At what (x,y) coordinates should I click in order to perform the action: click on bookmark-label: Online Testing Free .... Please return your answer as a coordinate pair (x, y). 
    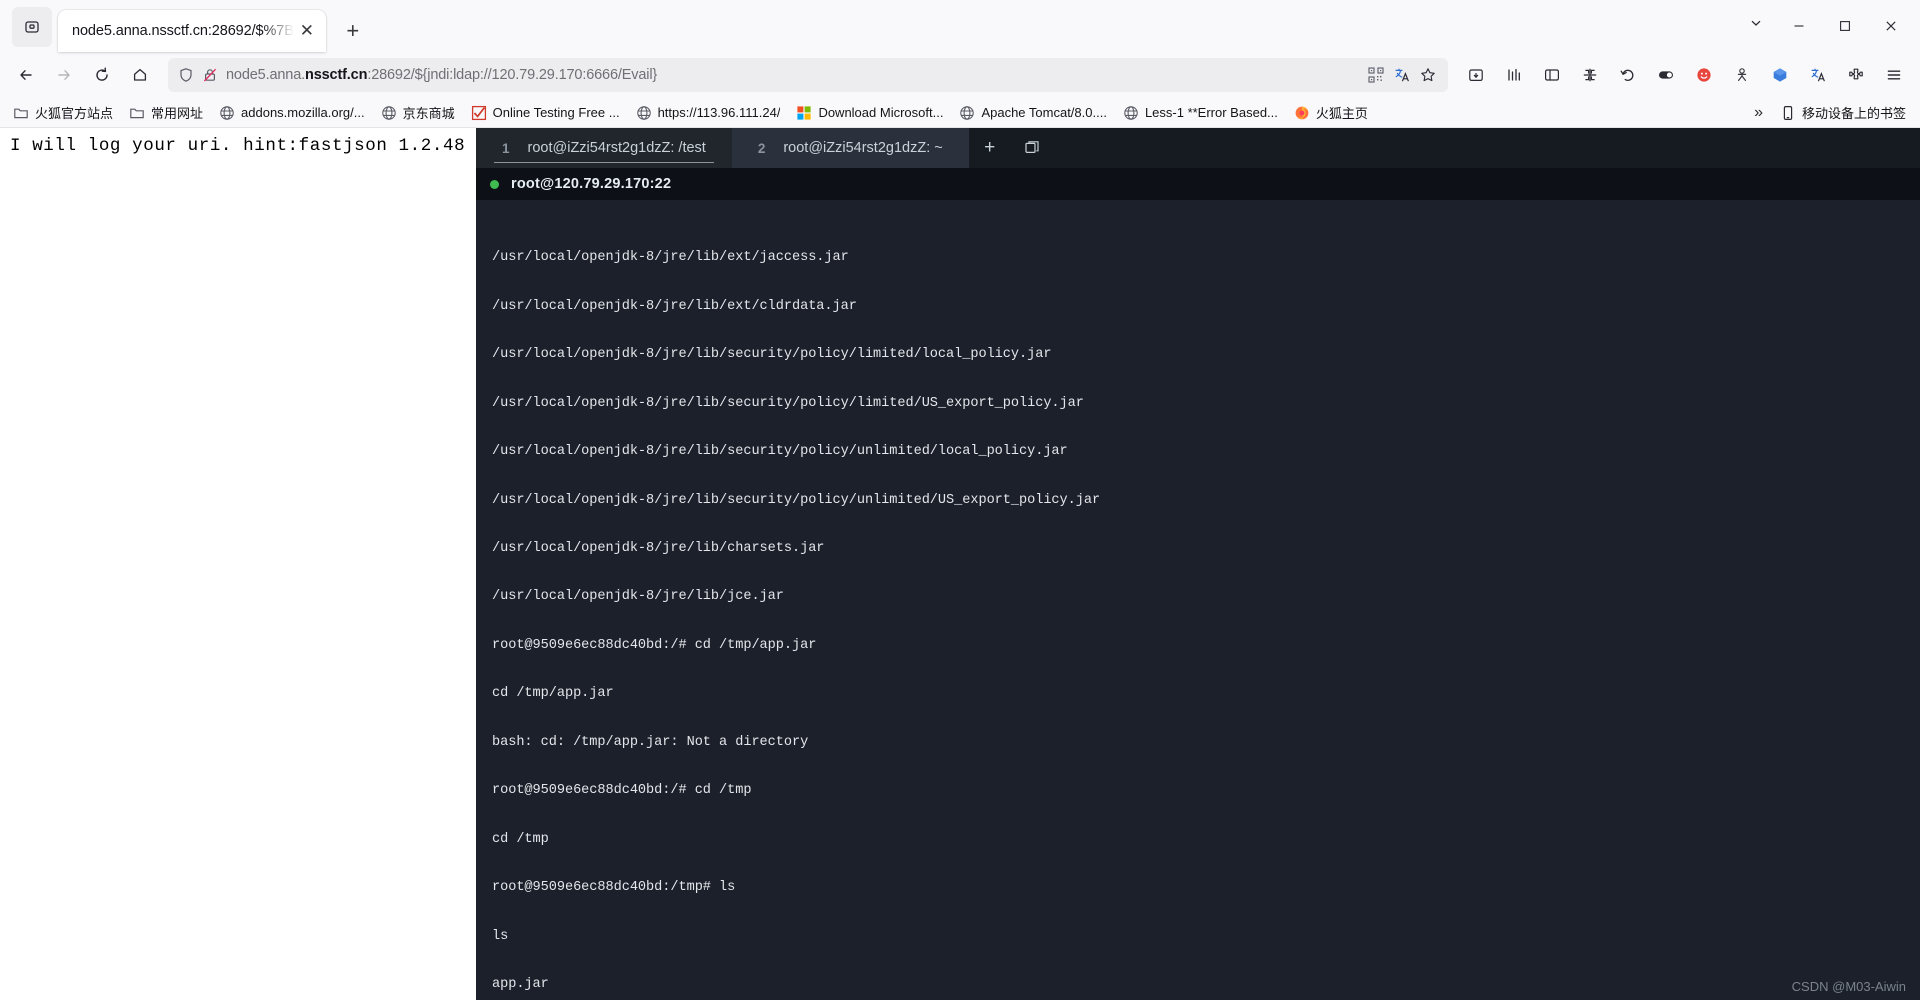
    Looking at the image, I should click on (556, 112).